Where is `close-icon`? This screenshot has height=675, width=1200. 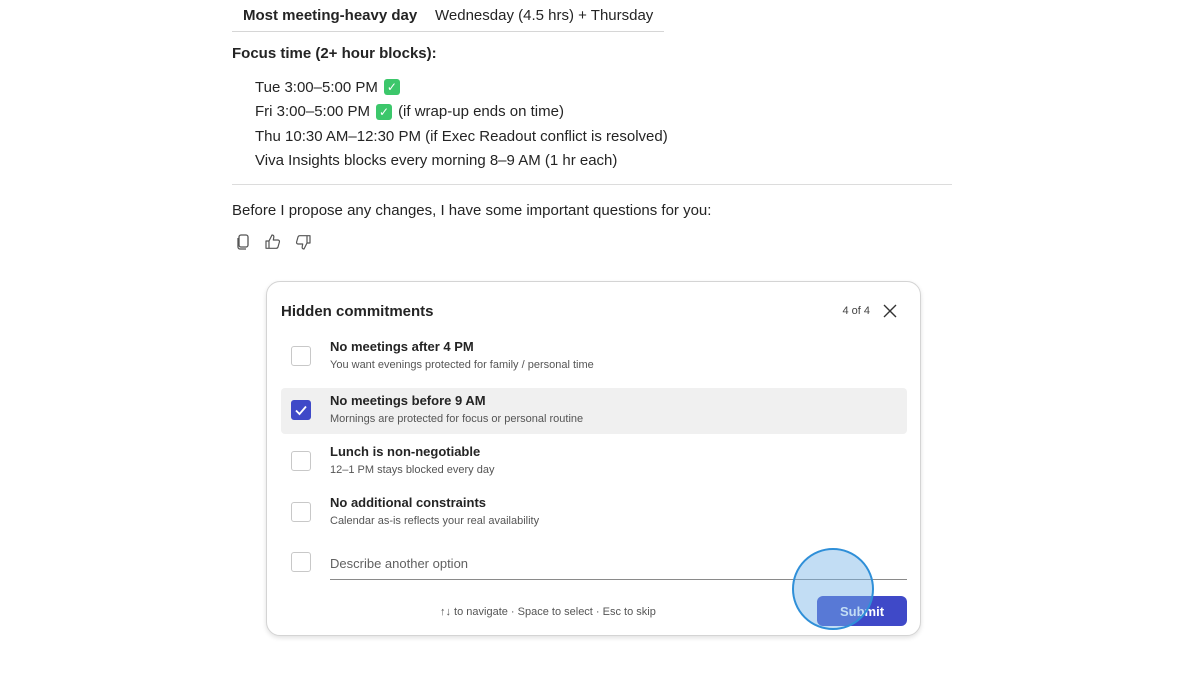
close-icon is located at coordinates (890, 311).